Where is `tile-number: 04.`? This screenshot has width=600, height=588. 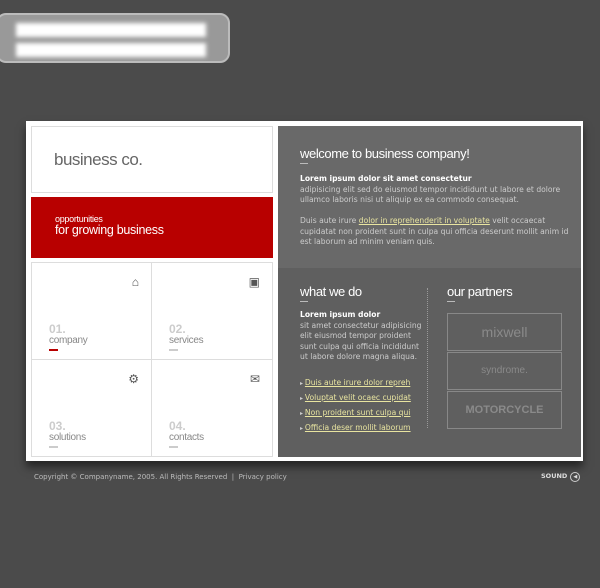 tile-number: 04. is located at coordinates (177, 426).